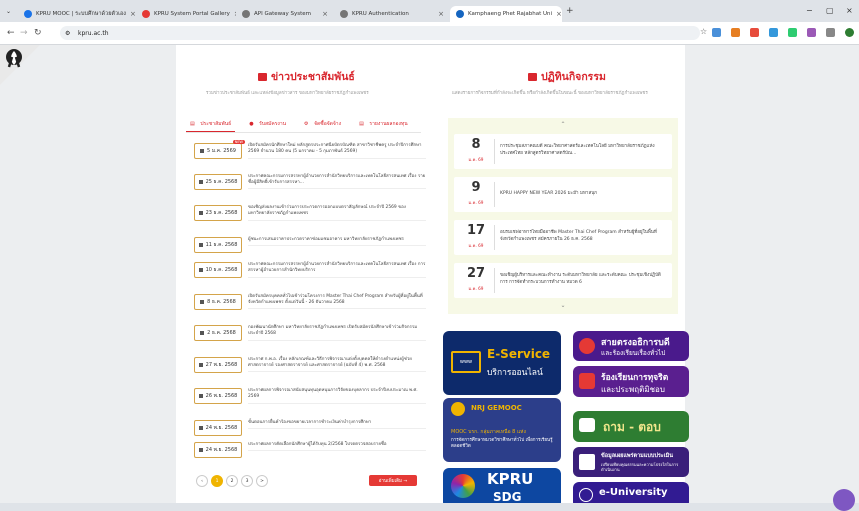 This screenshot has height=511, width=859. Describe the element at coordinates (238, 142) in the screenshot. I see `new-badge: NEW` at that location.